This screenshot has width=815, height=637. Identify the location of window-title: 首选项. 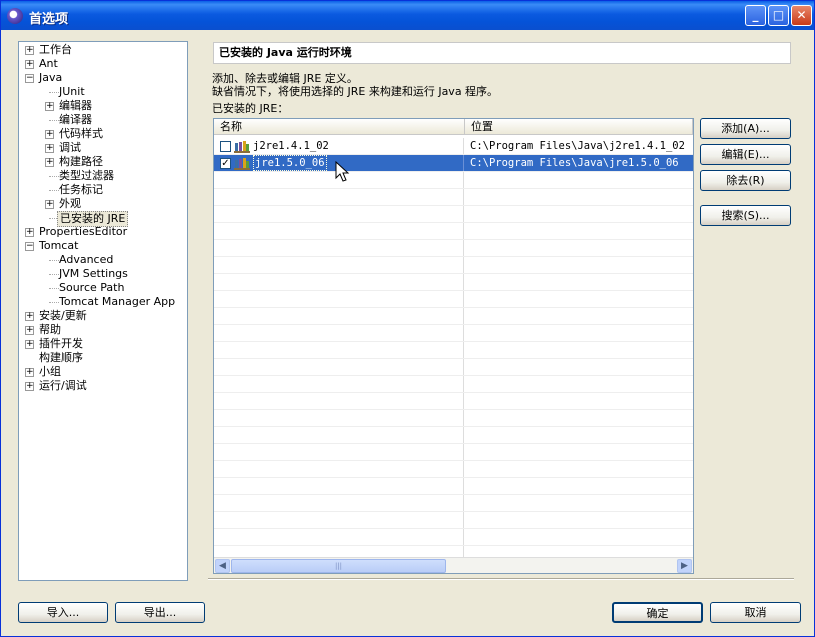
(49, 19).